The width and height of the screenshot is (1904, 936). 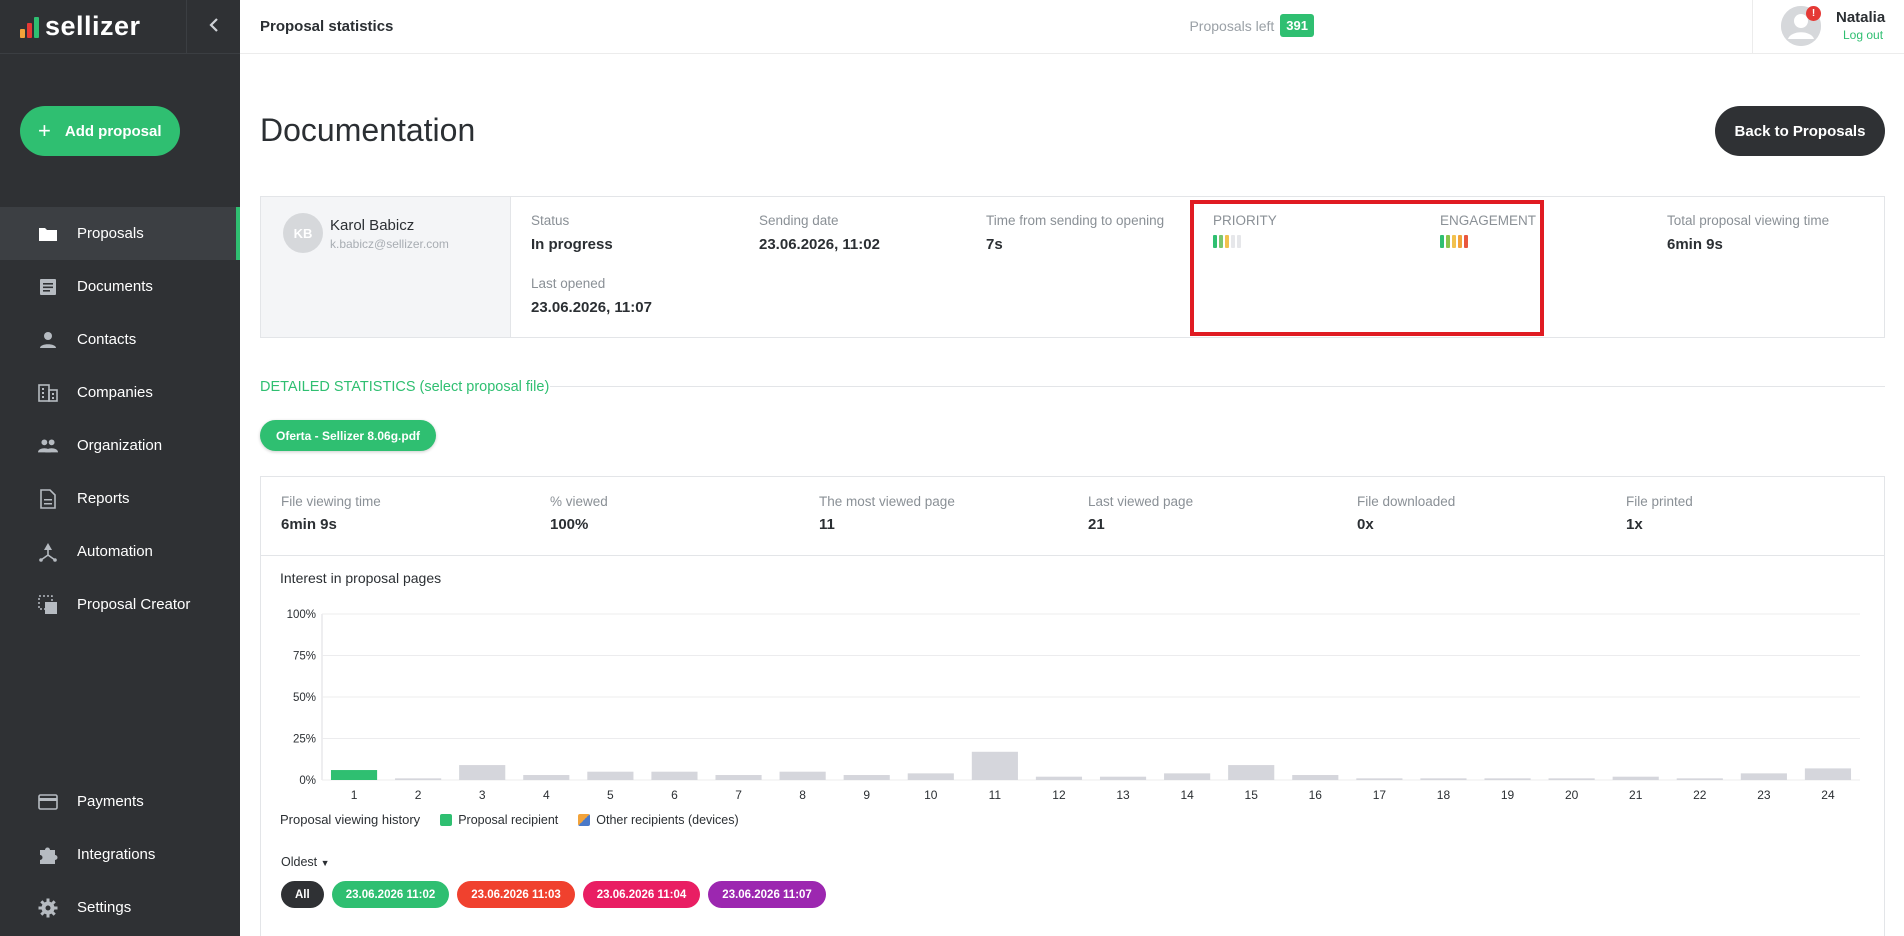 I want to click on page-crumb: Proposal statistics, so click(x=327, y=26).